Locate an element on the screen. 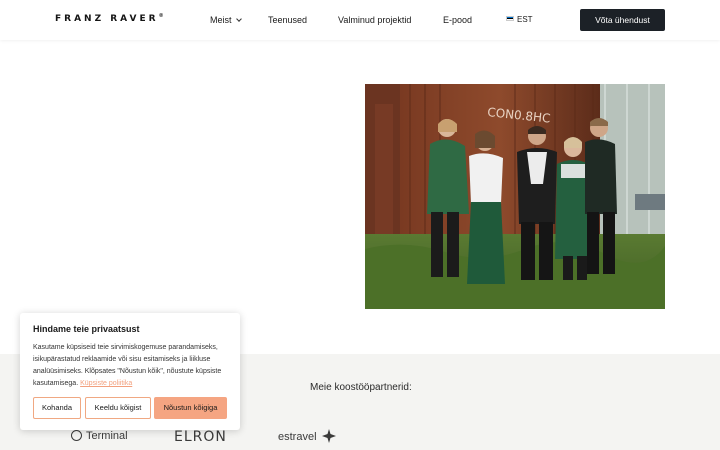 This screenshot has height=450, width=720. partner-name: Terminal is located at coordinates (107, 436).